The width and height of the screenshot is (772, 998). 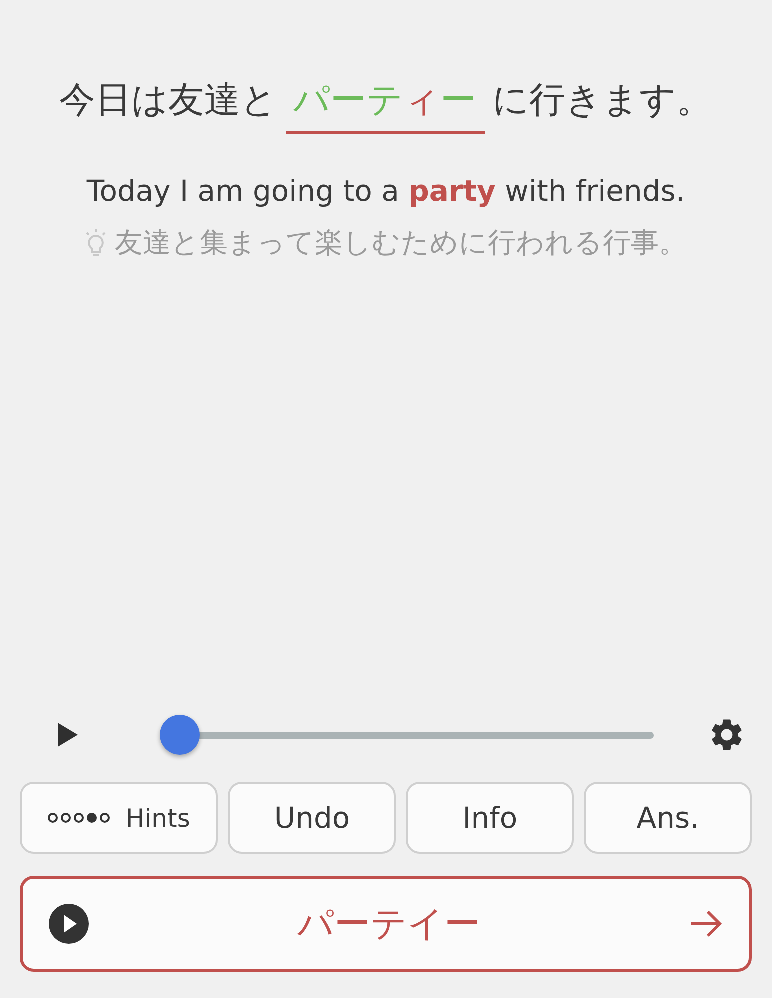 What do you see at coordinates (96, 243) in the screenshot?
I see `lightbulb-icon` at bounding box center [96, 243].